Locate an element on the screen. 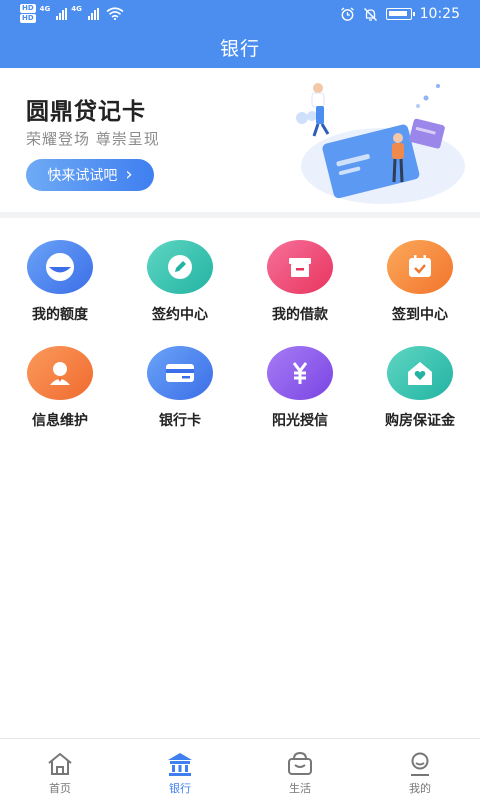 This screenshot has height=800, width=480. grid-item-label: 签约中心 is located at coordinates (180, 315).